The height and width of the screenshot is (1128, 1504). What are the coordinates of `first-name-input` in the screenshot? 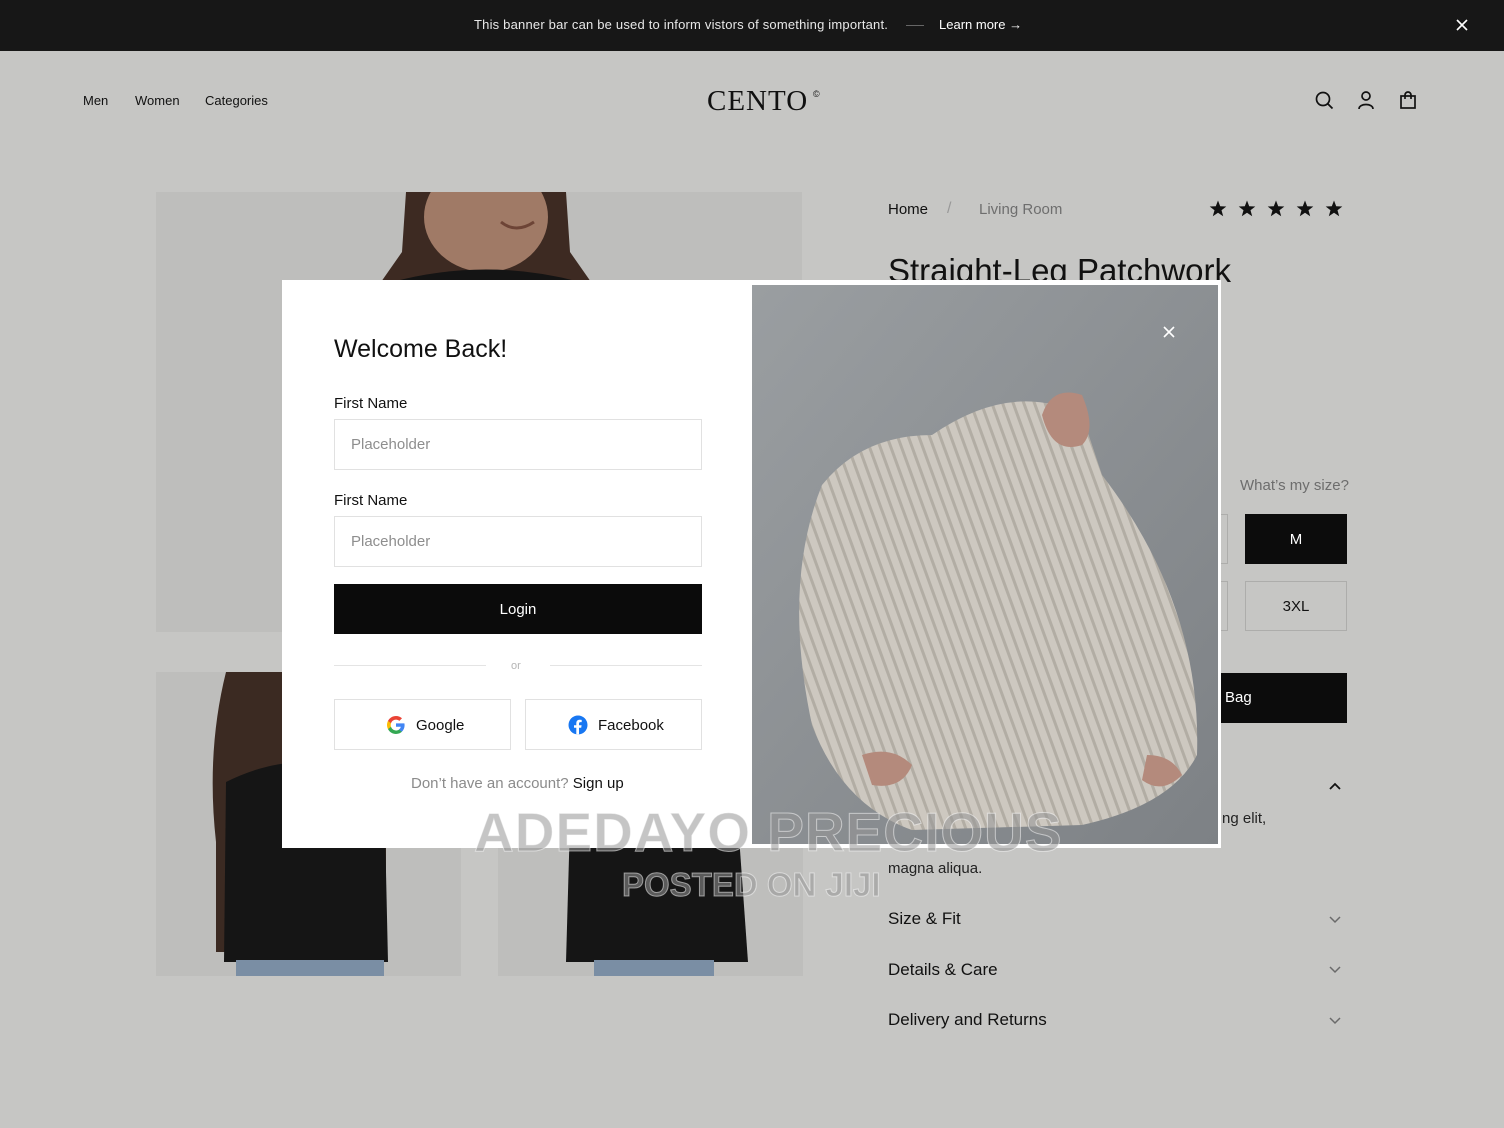 It's located at (518, 444).